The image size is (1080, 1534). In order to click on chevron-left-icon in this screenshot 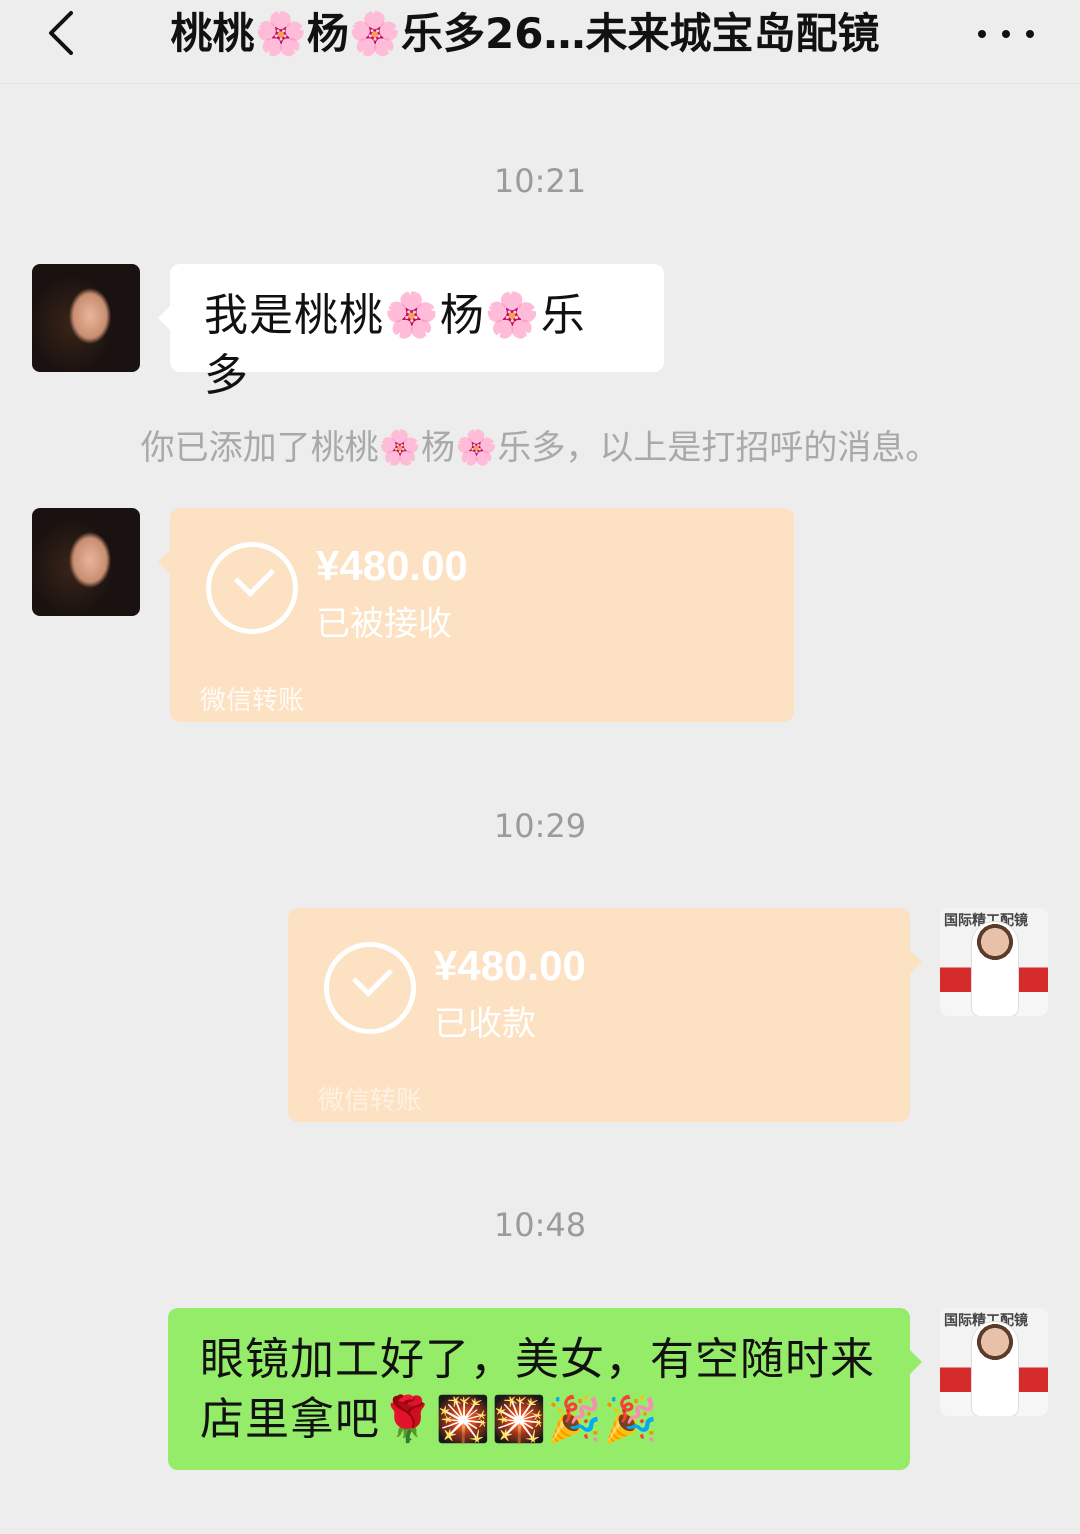, I will do `click(61, 33)`.